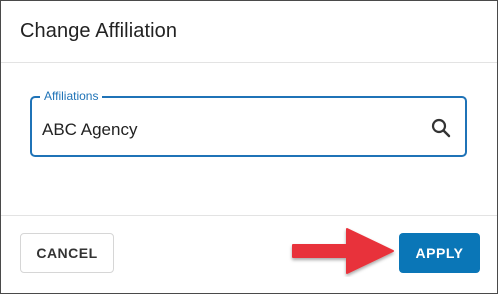 This screenshot has height=294, width=498. What do you see at coordinates (71, 96) in the screenshot?
I see `affiliations-field-label: Affiliations` at bounding box center [71, 96].